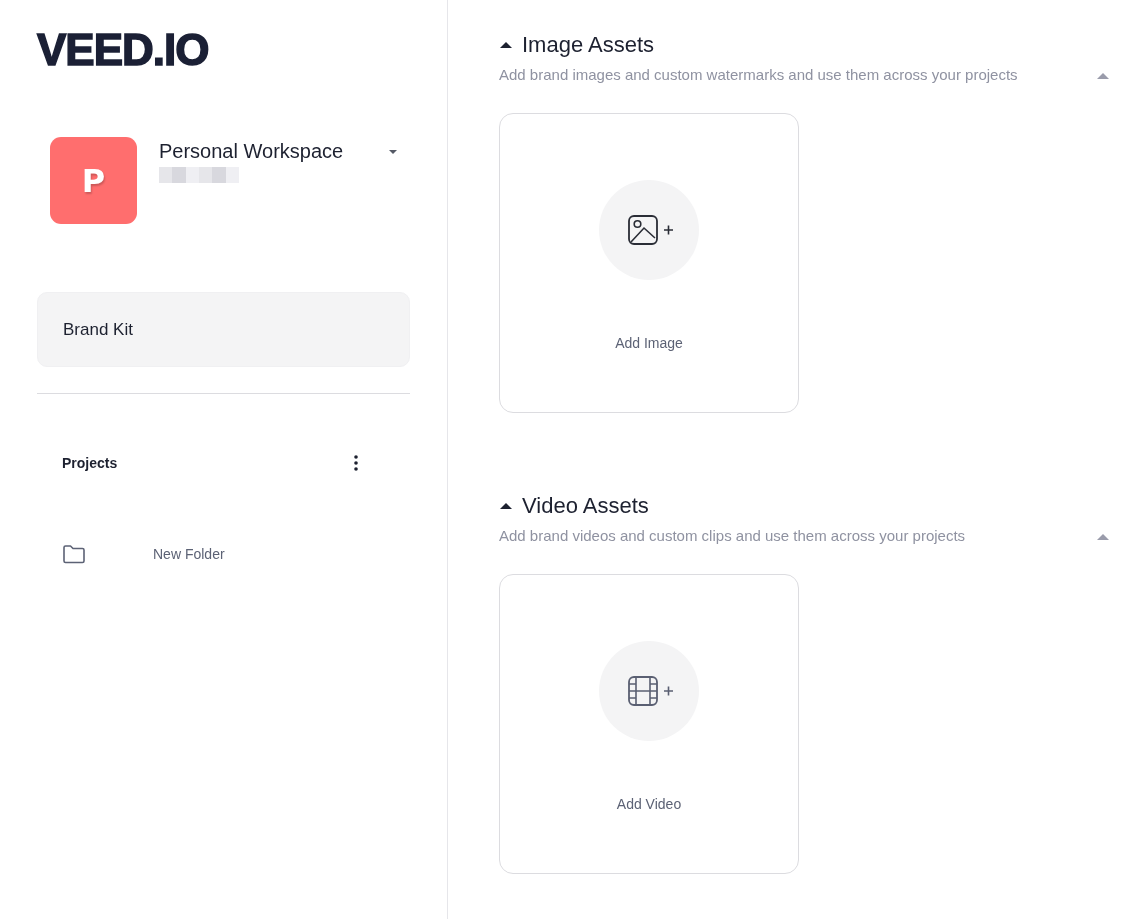 This screenshot has width=1142, height=919. What do you see at coordinates (649, 343) in the screenshot?
I see `add-label: Add Image` at bounding box center [649, 343].